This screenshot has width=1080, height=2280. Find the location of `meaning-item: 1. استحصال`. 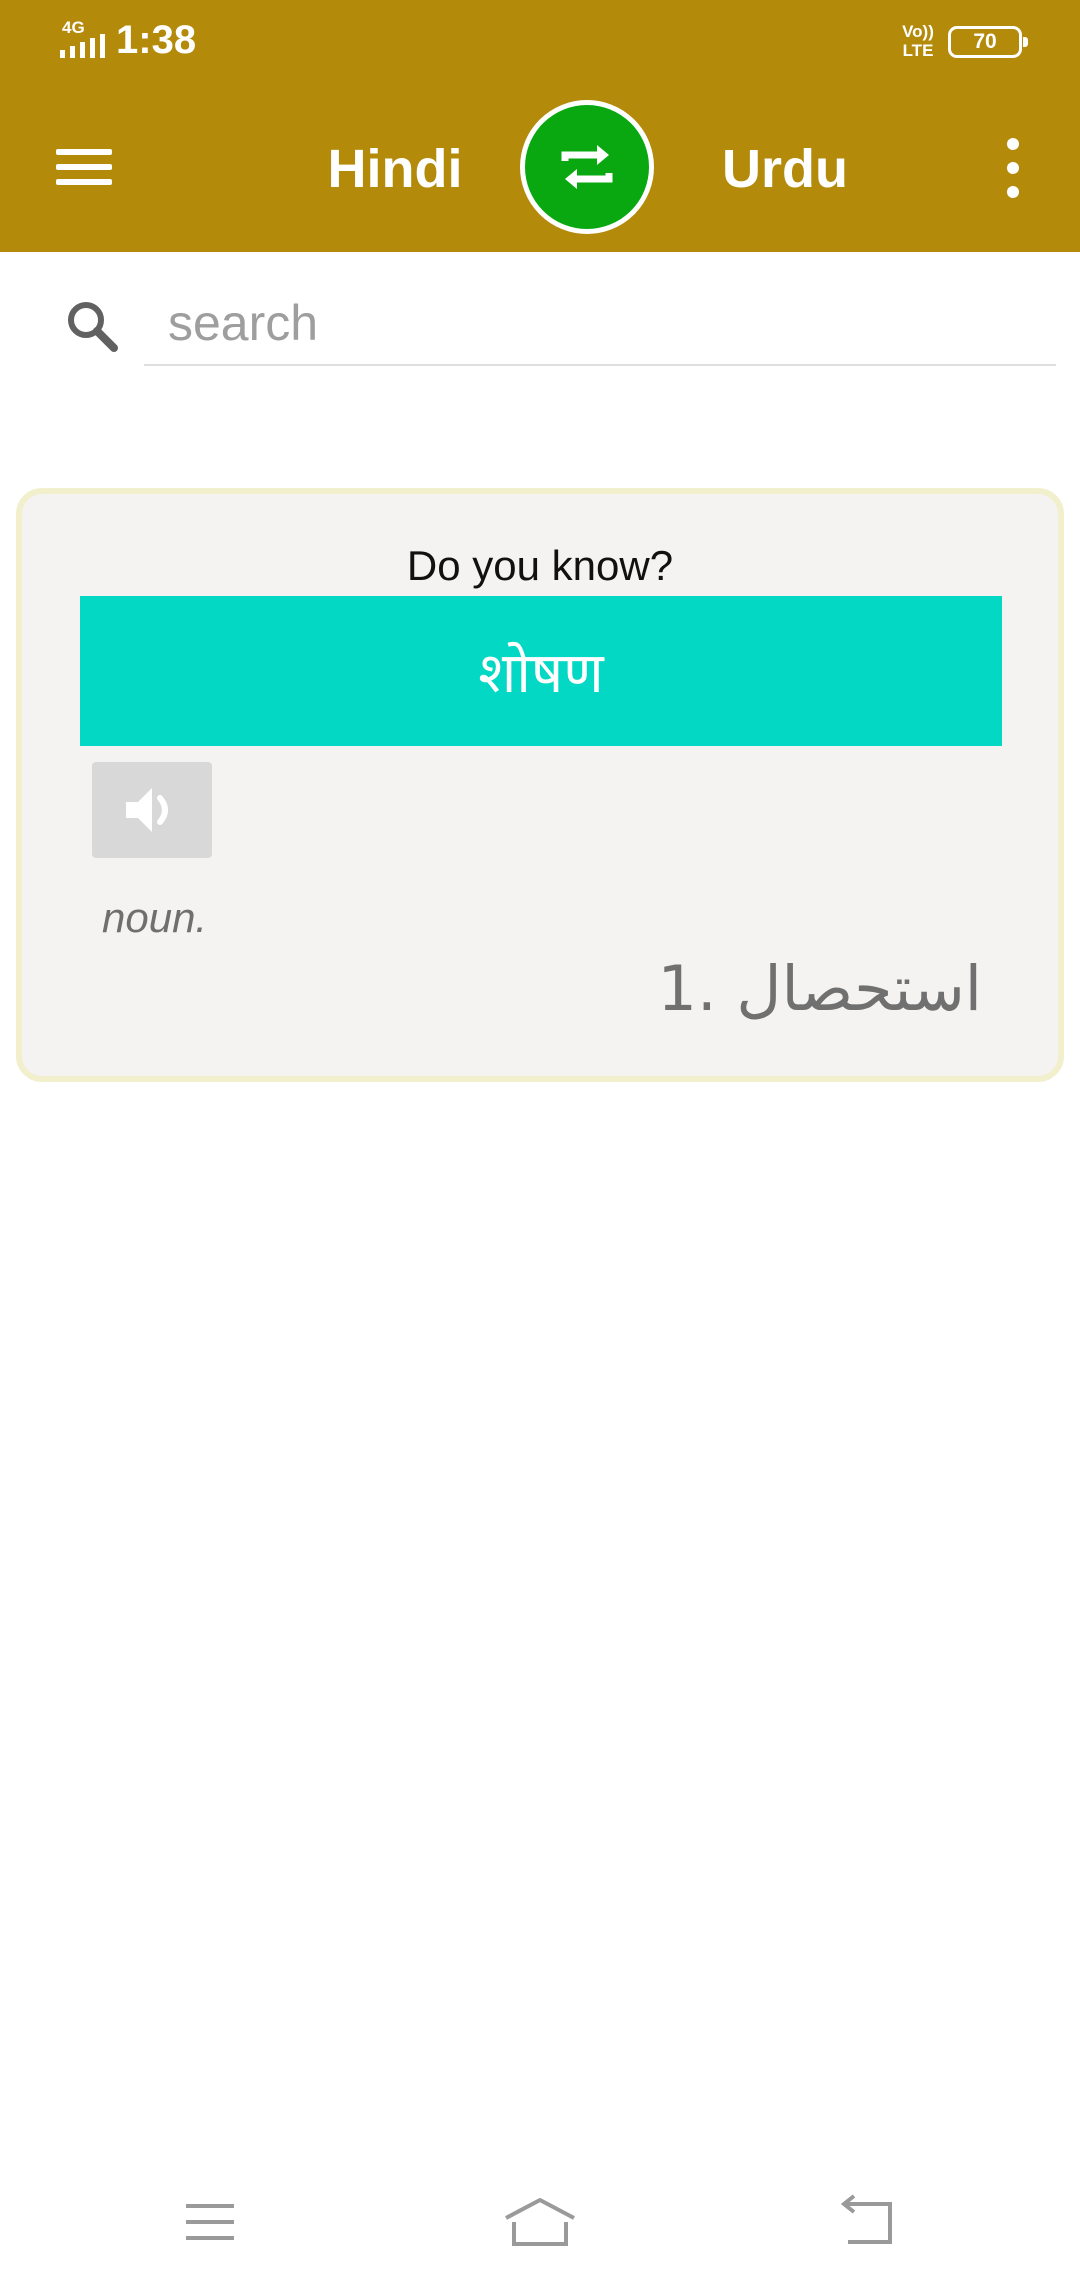

meaning-item: 1. استحصال is located at coordinates (819, 988).